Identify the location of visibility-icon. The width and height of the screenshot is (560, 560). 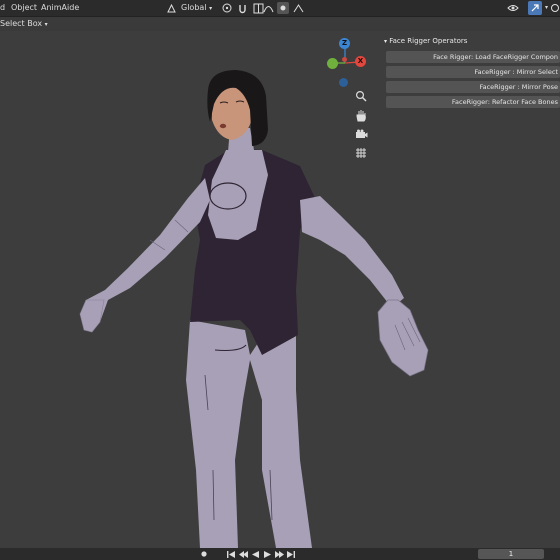
(513, 8).